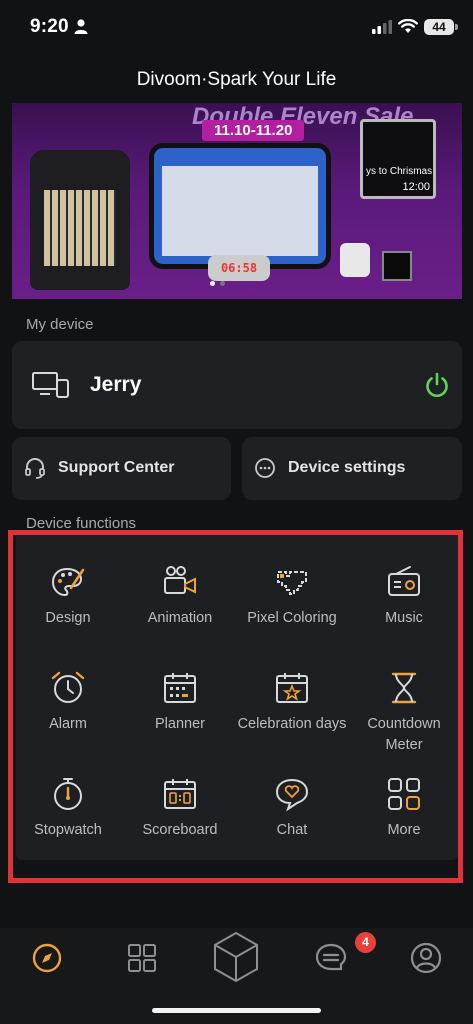  Describe the element at coordinates (239, 268) in the screenshot. I see `pixel-clock-image: 06:58` at that location.